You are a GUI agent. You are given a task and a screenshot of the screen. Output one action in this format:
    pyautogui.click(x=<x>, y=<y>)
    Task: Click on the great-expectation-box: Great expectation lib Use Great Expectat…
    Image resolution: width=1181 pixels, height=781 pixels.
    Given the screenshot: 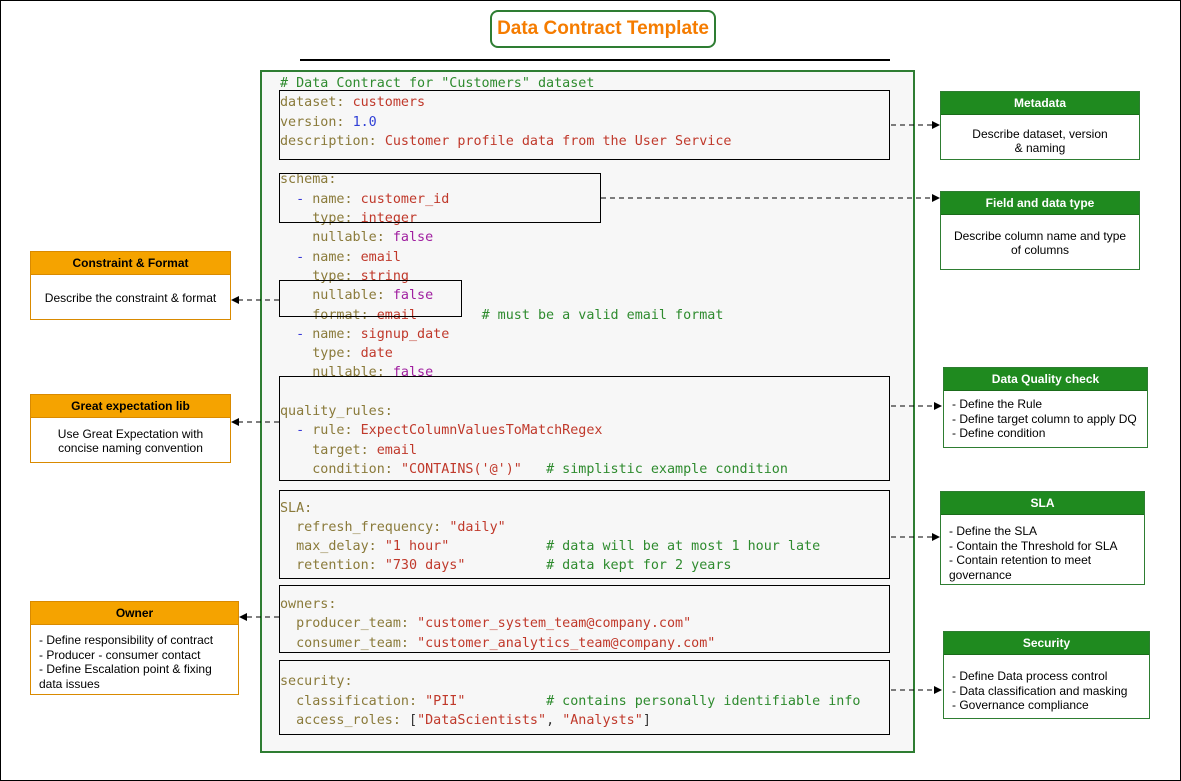 What is the action you would take?
    pyautogui.click(x=130, y=428)
    